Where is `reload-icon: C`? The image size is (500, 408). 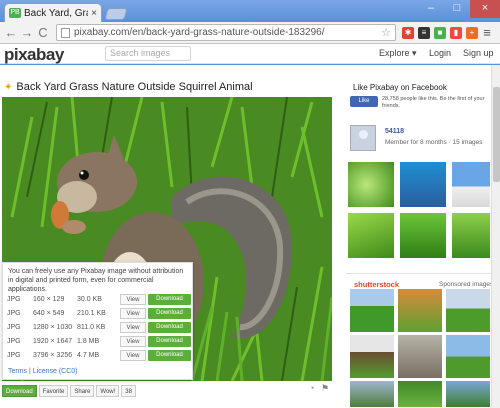
reload-icon: C is located at coordinates (43, 32).